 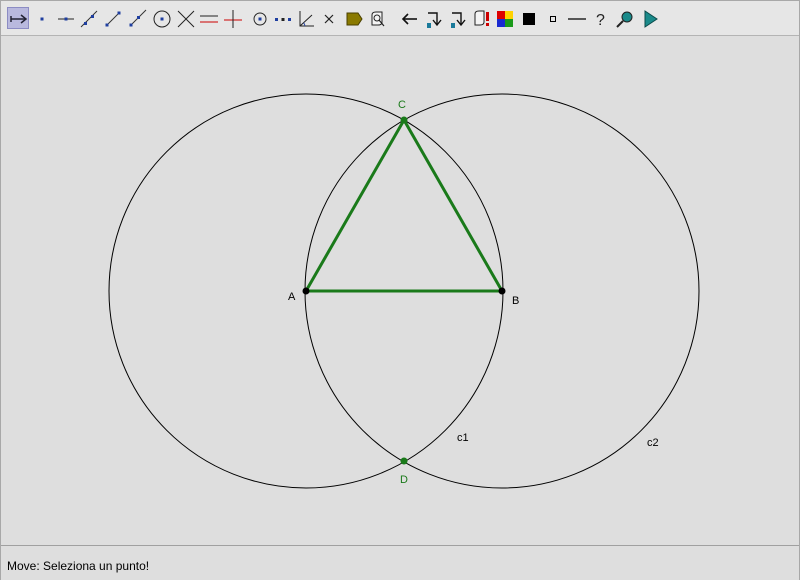 I want to click on tool-perpendicular-button, so click(x=232, y=18).